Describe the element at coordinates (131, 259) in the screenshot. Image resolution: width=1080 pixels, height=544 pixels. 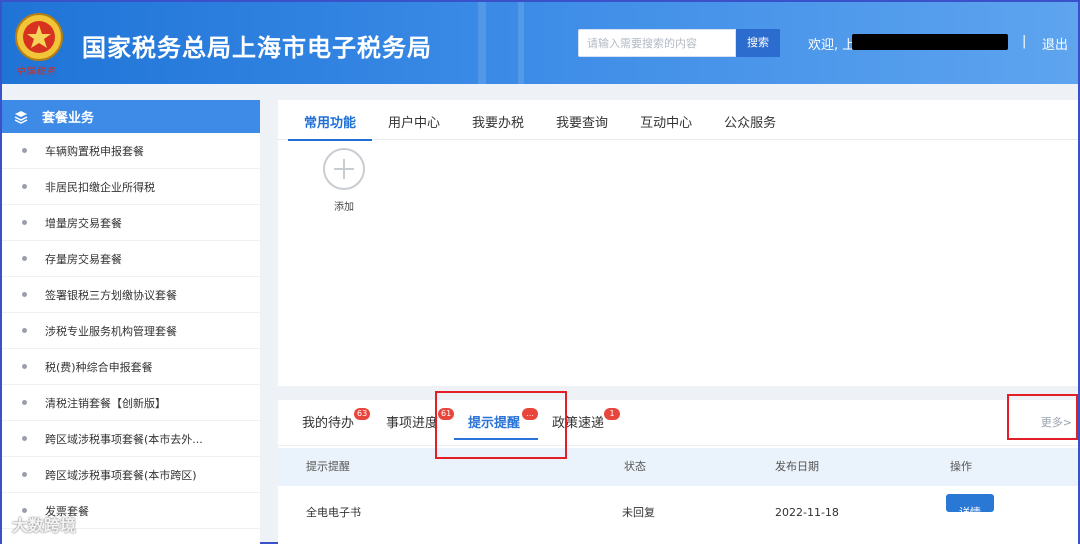
I see `sidebar-item: 存量房交易套餐` at that location.